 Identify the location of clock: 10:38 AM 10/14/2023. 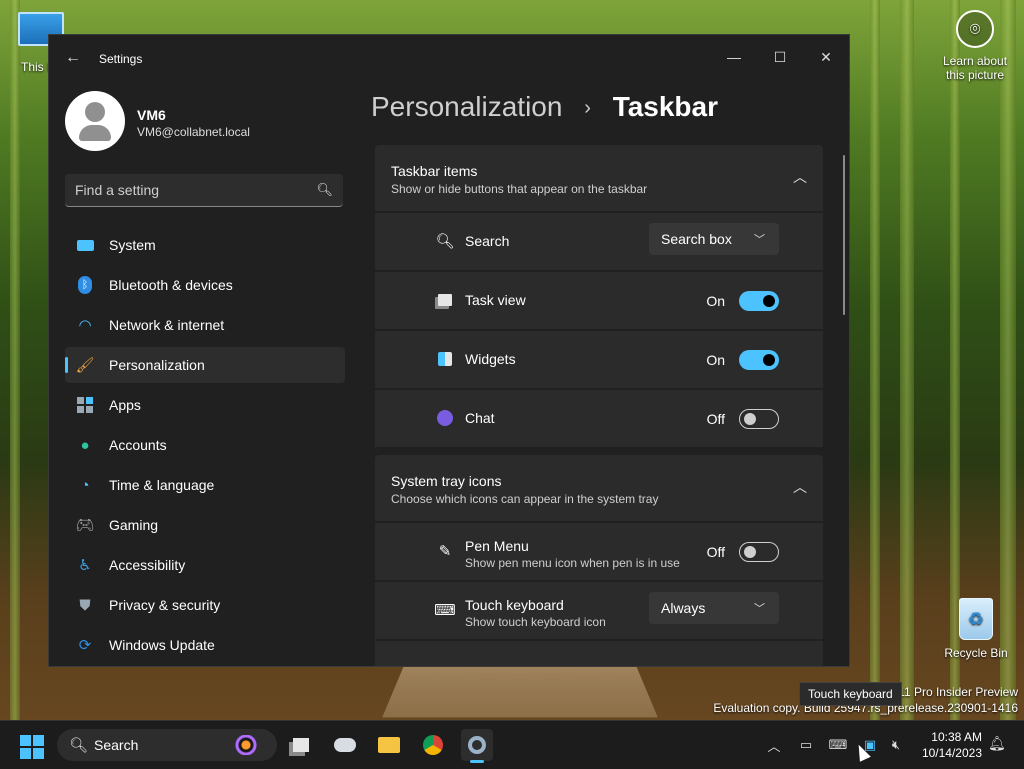
(950, 745).